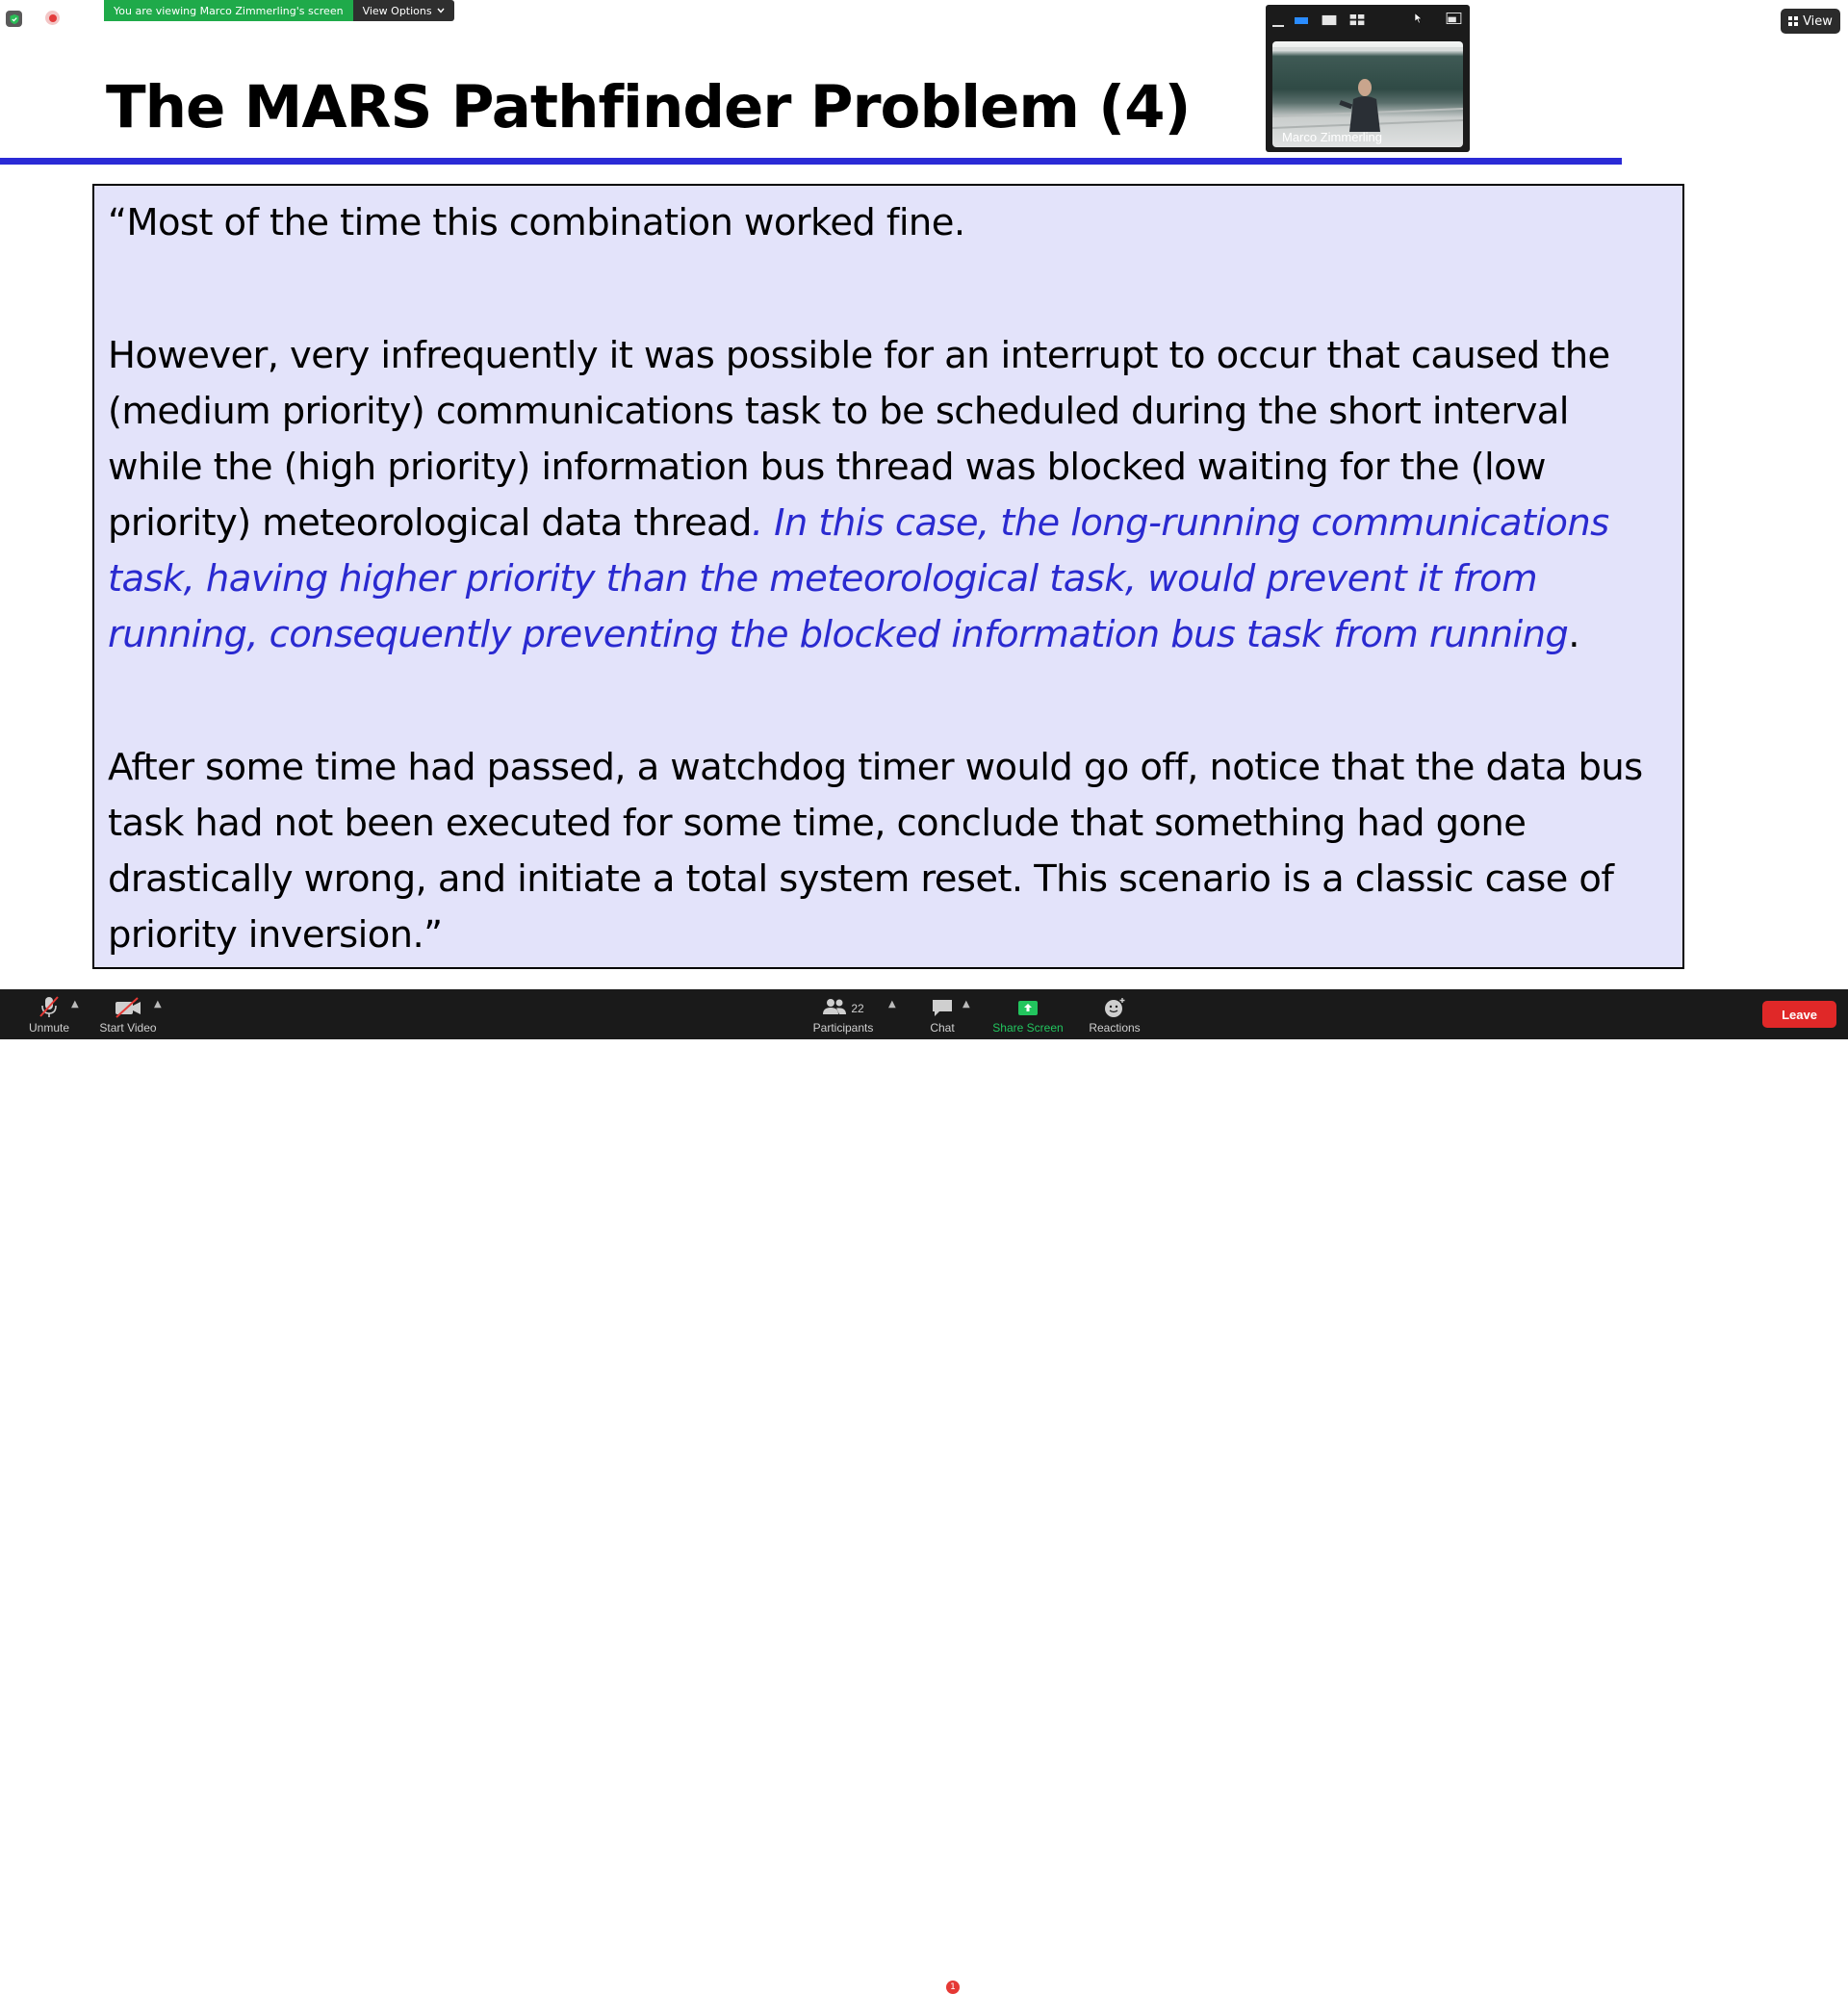 The width and height of the screenshot is (1848, 1994). I want to click on reactions-label: Reactions, so click(1115, 1028).